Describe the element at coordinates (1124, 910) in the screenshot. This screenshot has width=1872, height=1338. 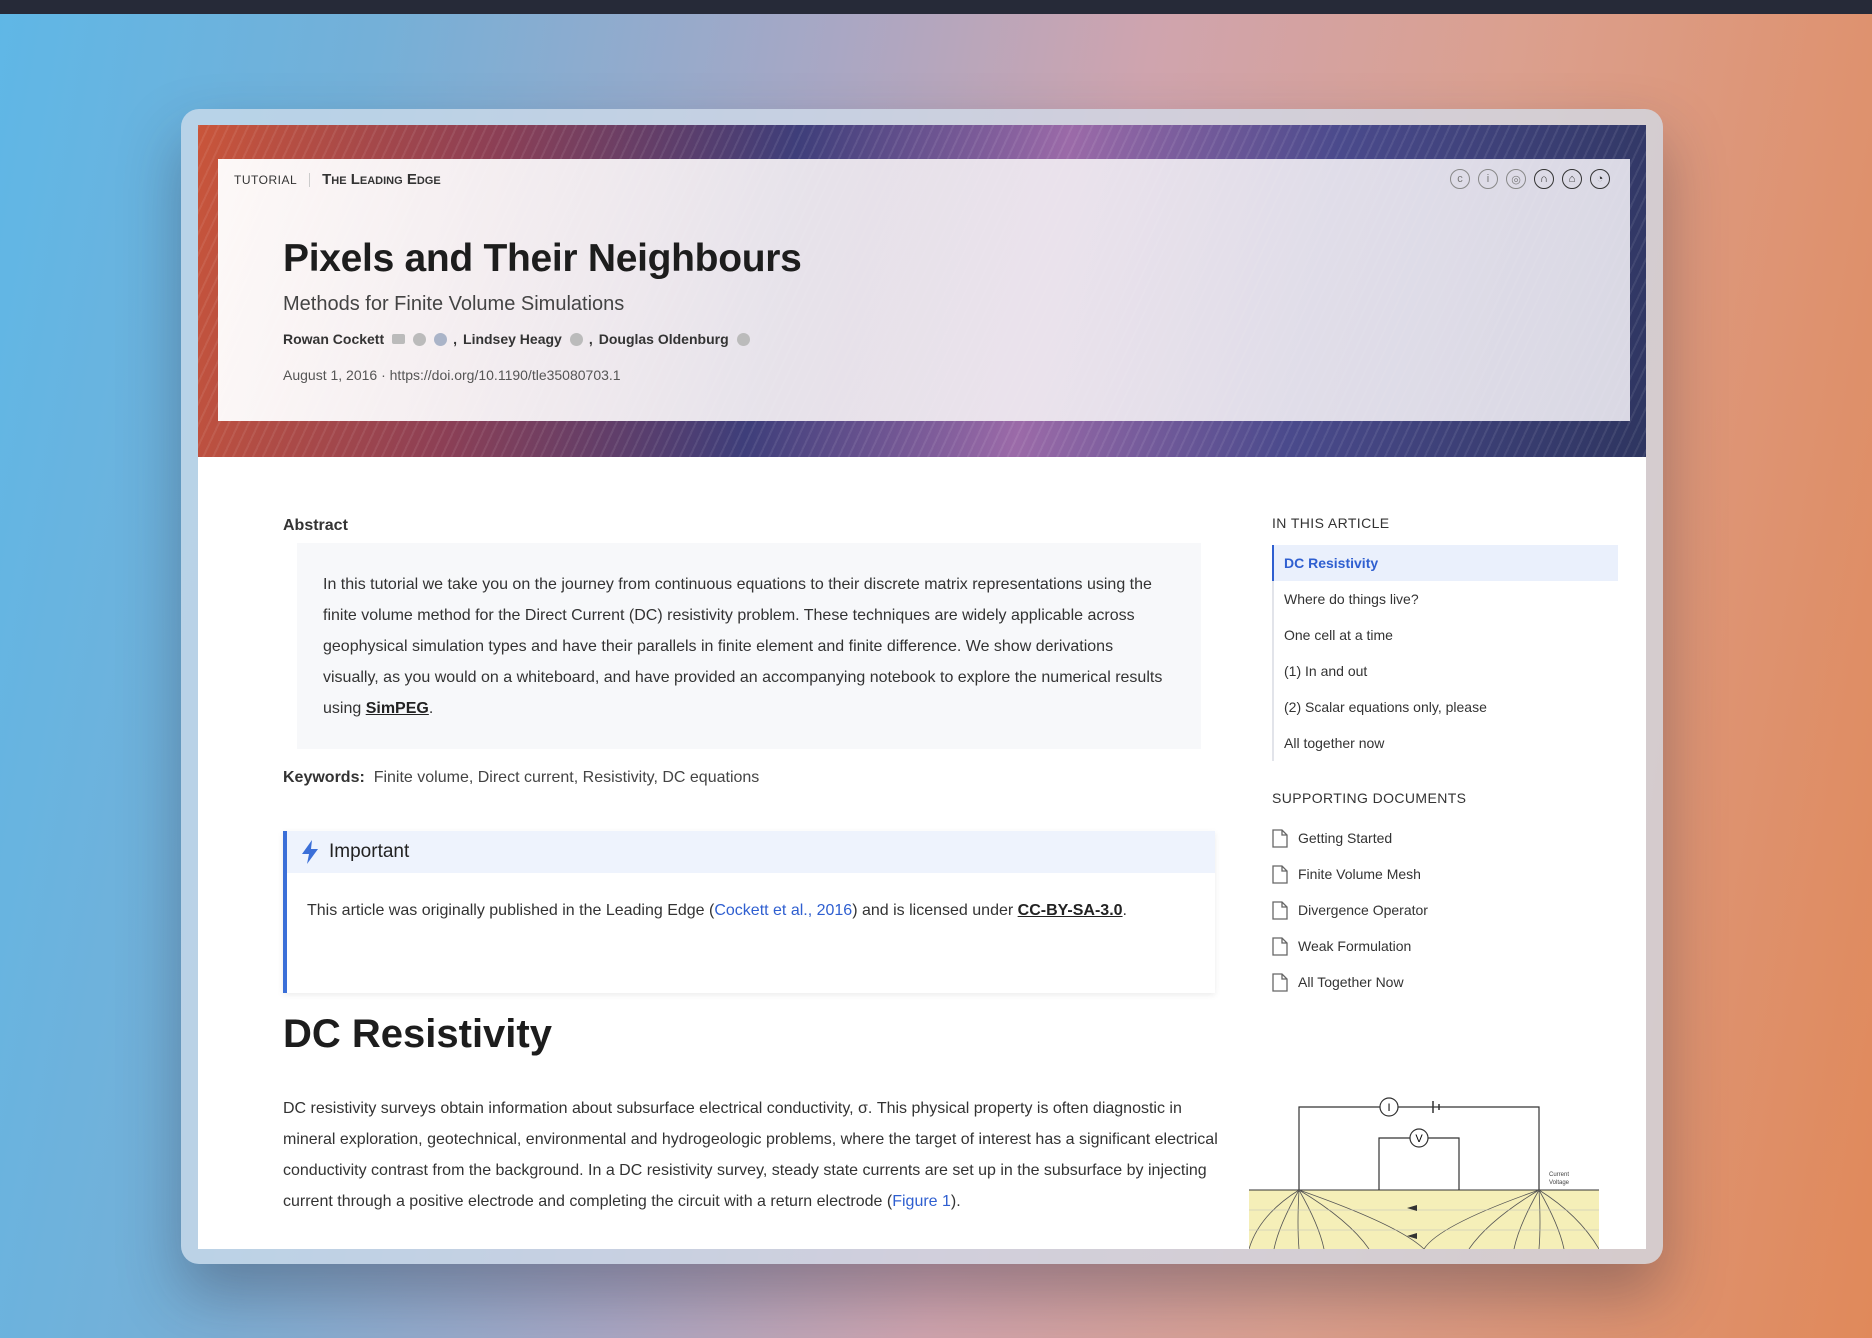
I see `callout-text: .` at that location.